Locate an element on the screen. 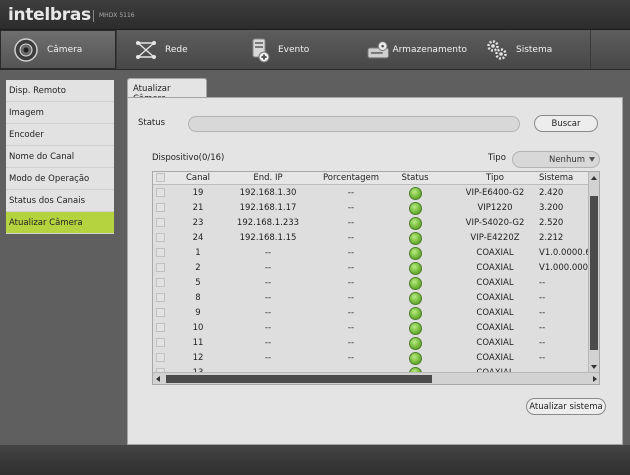  sidebar-item-channel-name: Nome do Canal is located at coordinates (60, 157).